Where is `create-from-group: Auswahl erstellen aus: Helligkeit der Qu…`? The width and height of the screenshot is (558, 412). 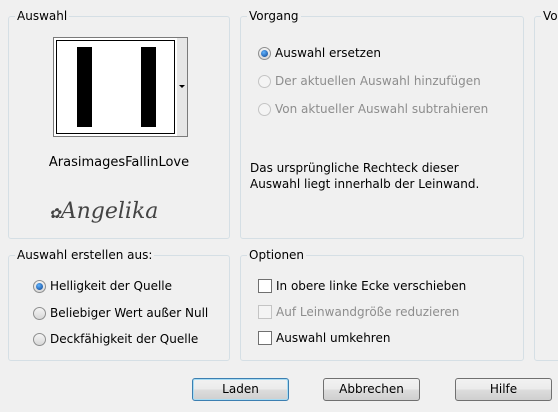
create-from-group: Auswahl erstellen aus: Helligkeit der Qu… is located at coordinates (119, 304).